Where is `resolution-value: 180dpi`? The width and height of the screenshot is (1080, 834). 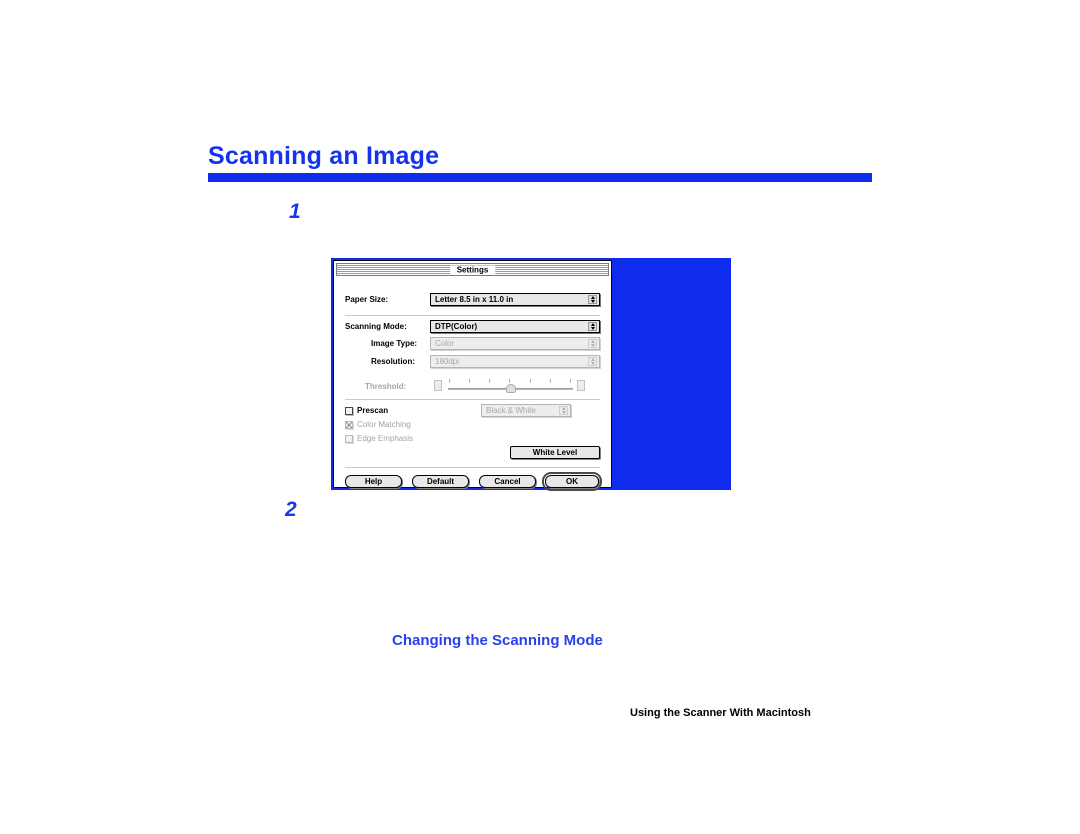 resolution-value: 180dpi is located at coordinates (447, 361).